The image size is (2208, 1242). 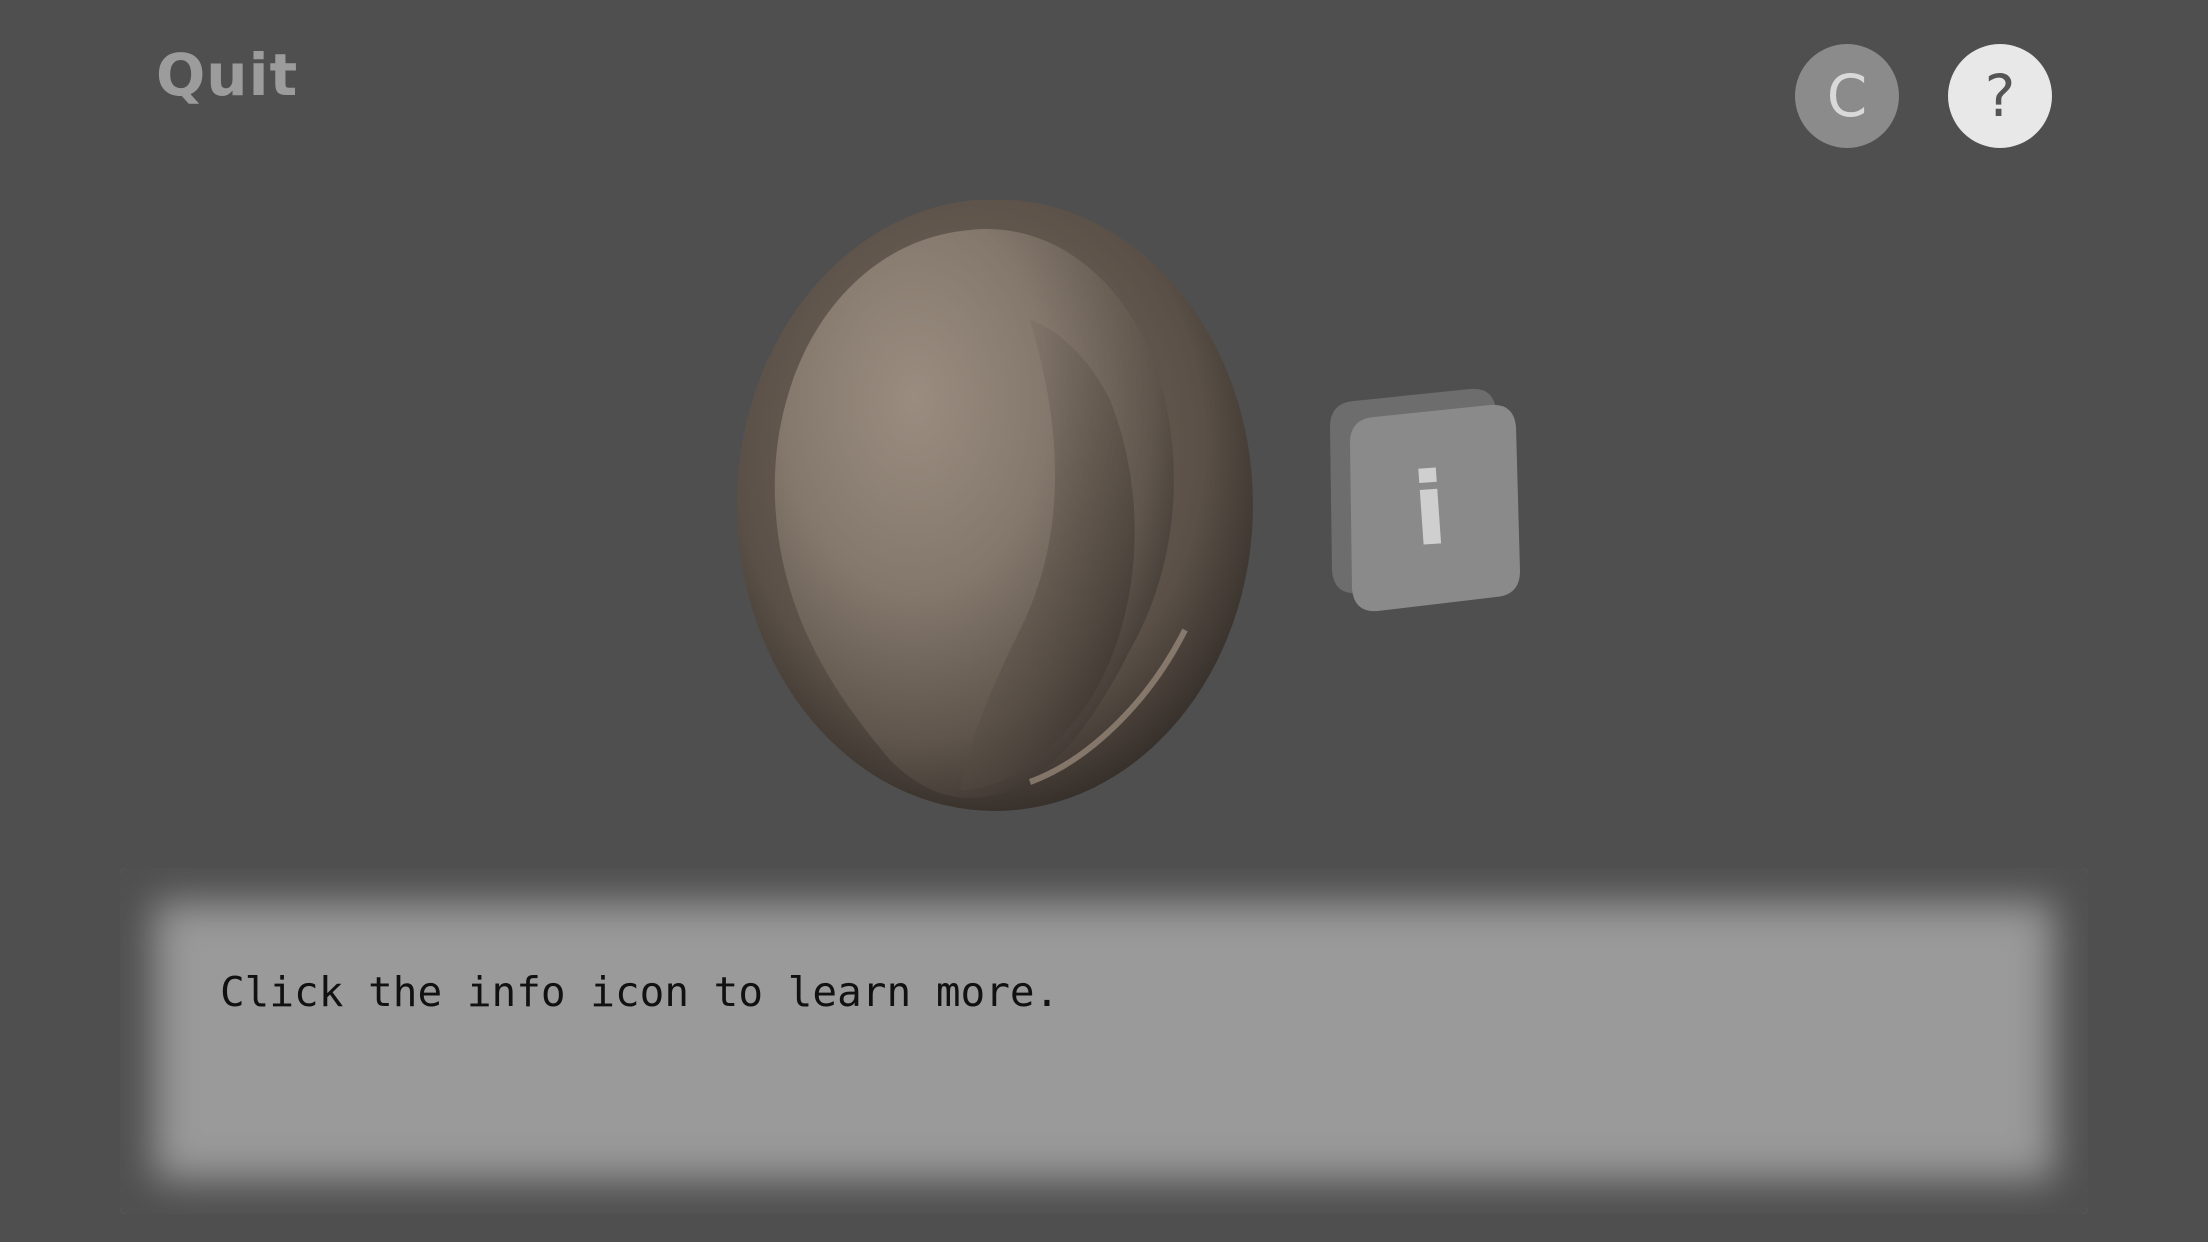 I want to click on hat-model, so click(x=995, y=510).